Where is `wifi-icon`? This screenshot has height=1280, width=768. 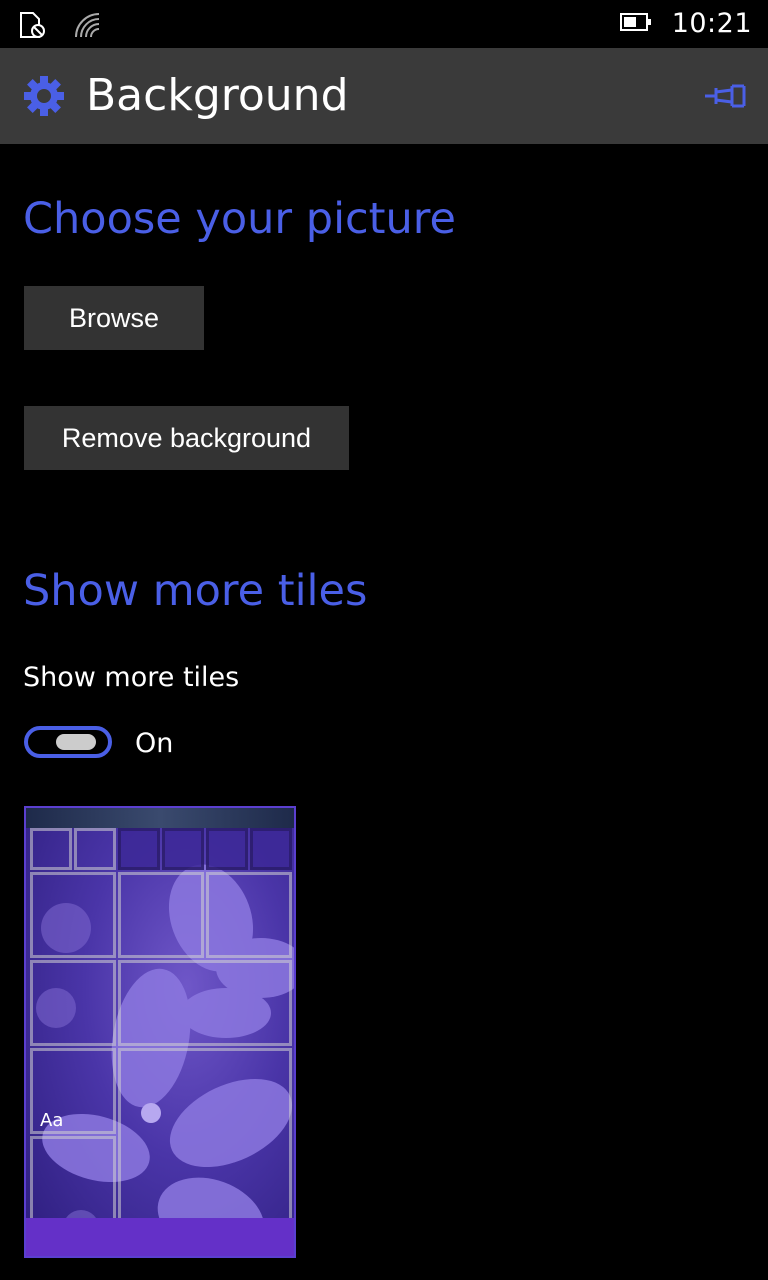 wifi-icon is located at coordinates (87, 27).